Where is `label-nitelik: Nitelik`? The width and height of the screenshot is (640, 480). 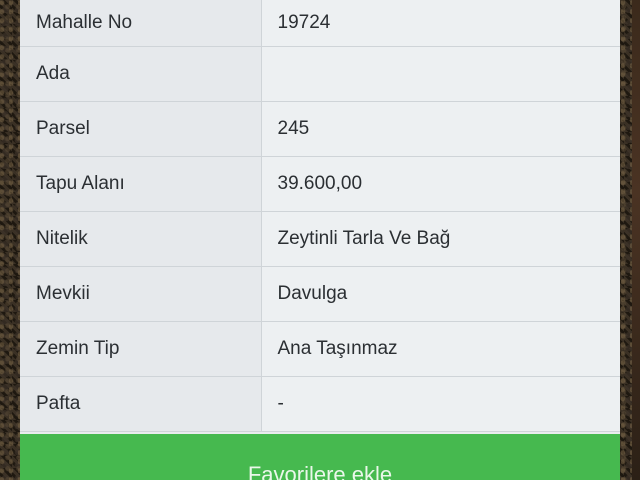 label-nitelik: Nitelik is located at coordinates (141, 239).